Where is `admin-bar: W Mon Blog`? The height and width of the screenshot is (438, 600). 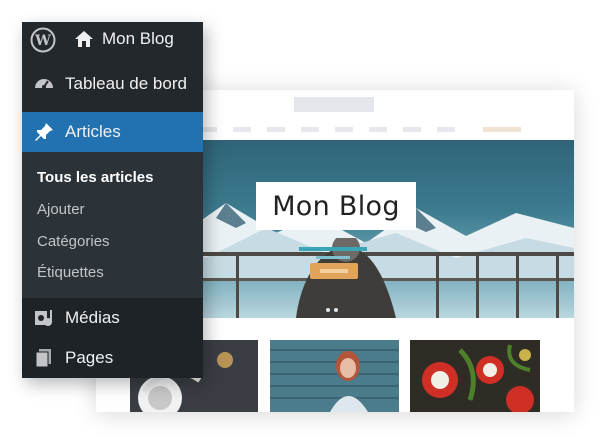 admin-bar: W Mon Blog is located at coordinates (112, 40).